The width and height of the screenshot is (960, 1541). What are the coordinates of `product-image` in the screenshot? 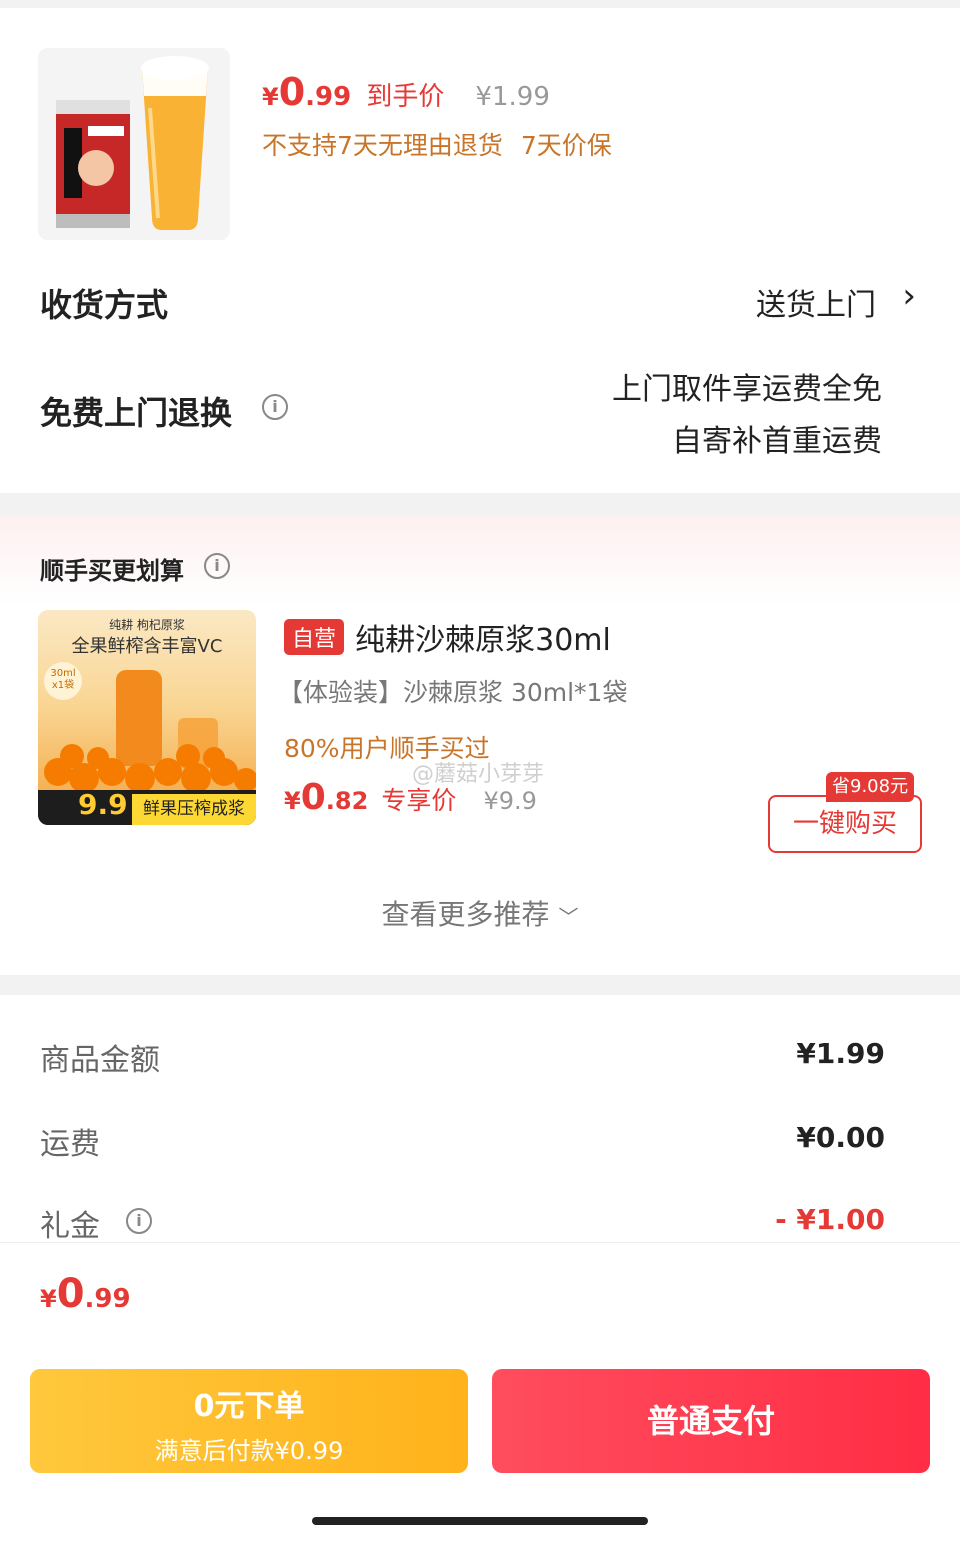 It's located at (134, 144).